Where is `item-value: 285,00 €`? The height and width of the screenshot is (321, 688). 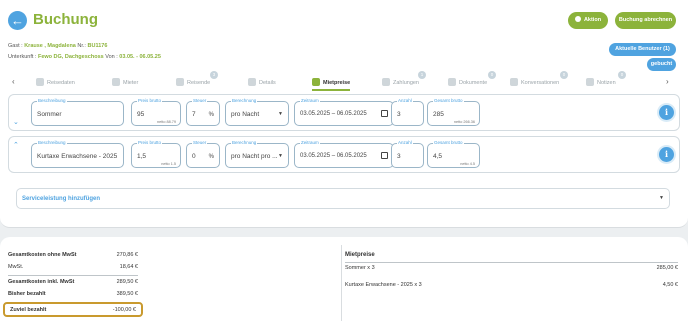 item-value: 285,00 € is located at coordinates (667, 268).